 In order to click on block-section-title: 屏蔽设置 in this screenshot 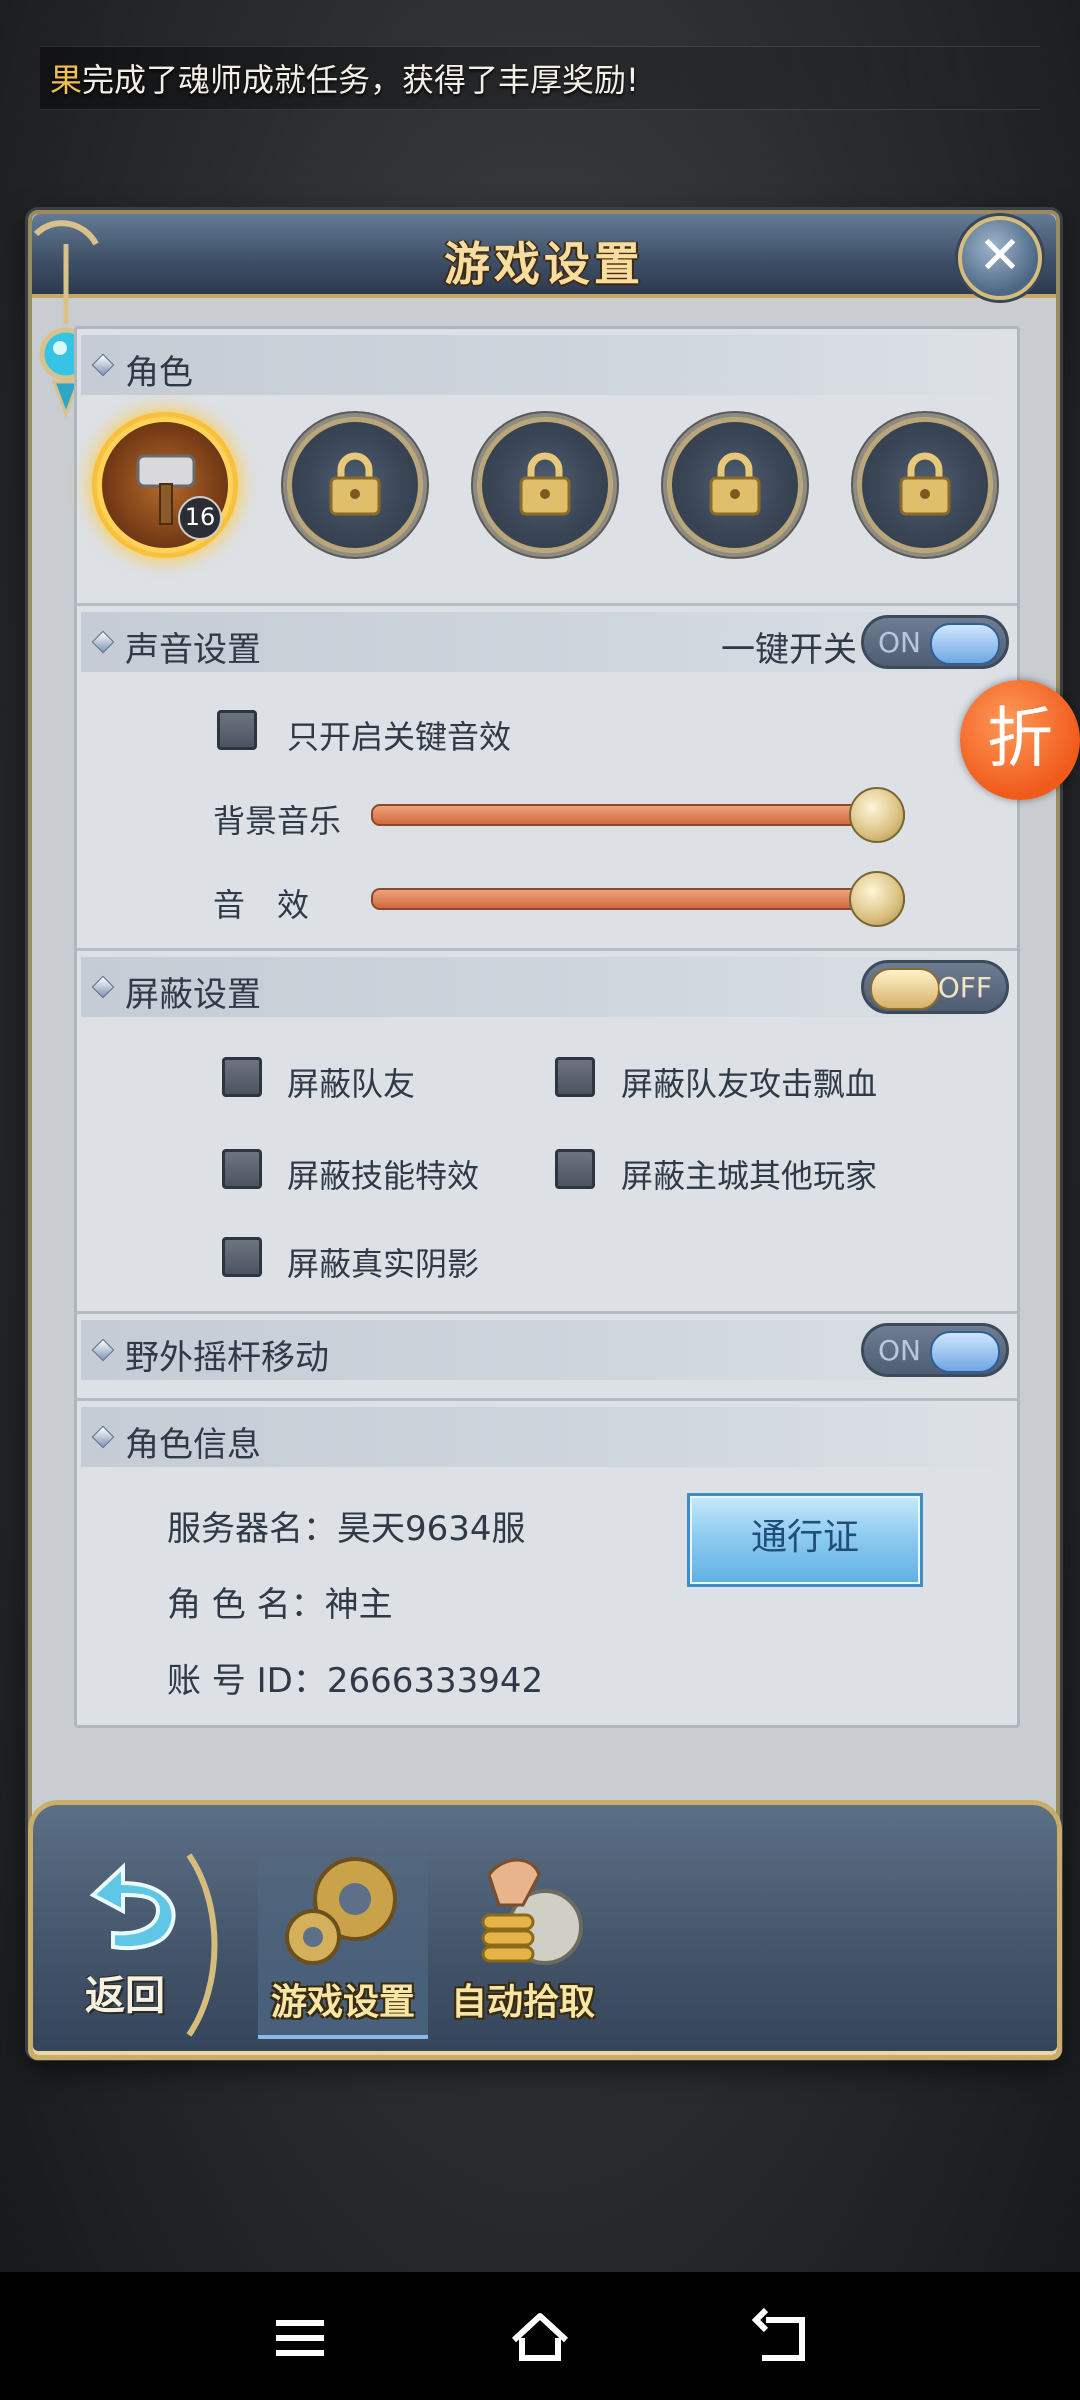, I will do `click(193, 995)`.